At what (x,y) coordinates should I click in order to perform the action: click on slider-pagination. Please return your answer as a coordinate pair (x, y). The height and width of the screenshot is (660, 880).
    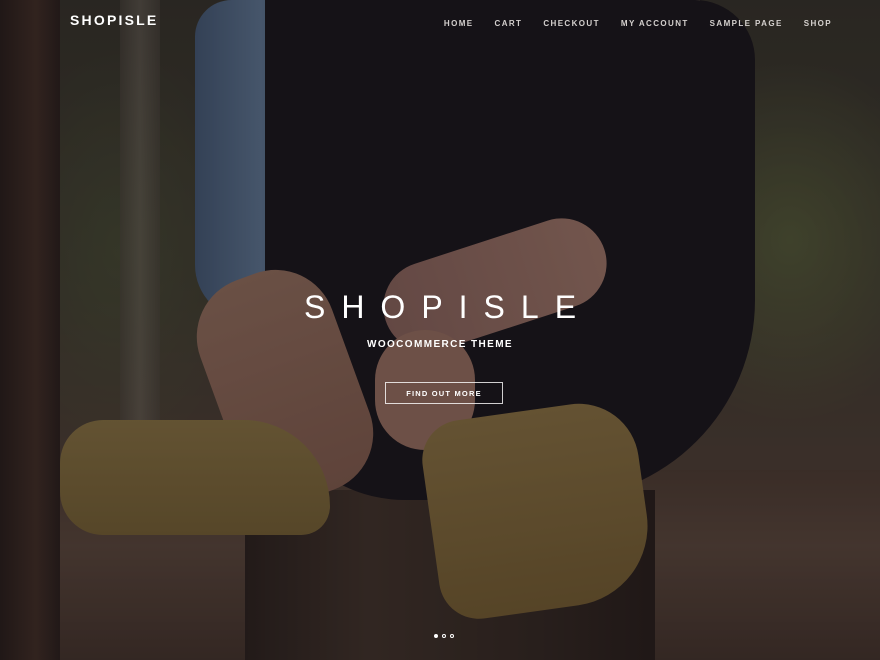
    Looking at the image, I should click on (444, 636).